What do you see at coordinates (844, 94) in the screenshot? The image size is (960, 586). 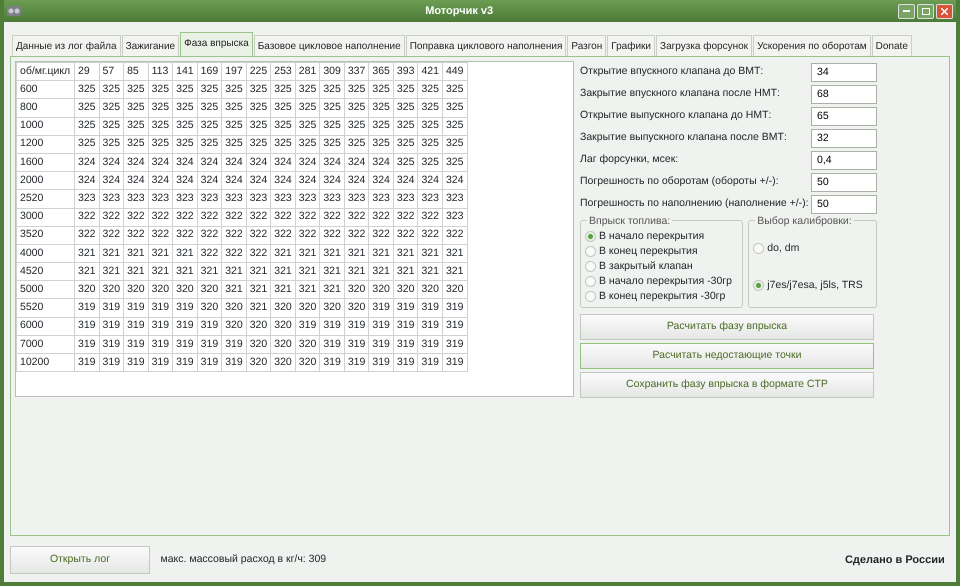 I see `input-field: 68` at bounding box center [844, 94].